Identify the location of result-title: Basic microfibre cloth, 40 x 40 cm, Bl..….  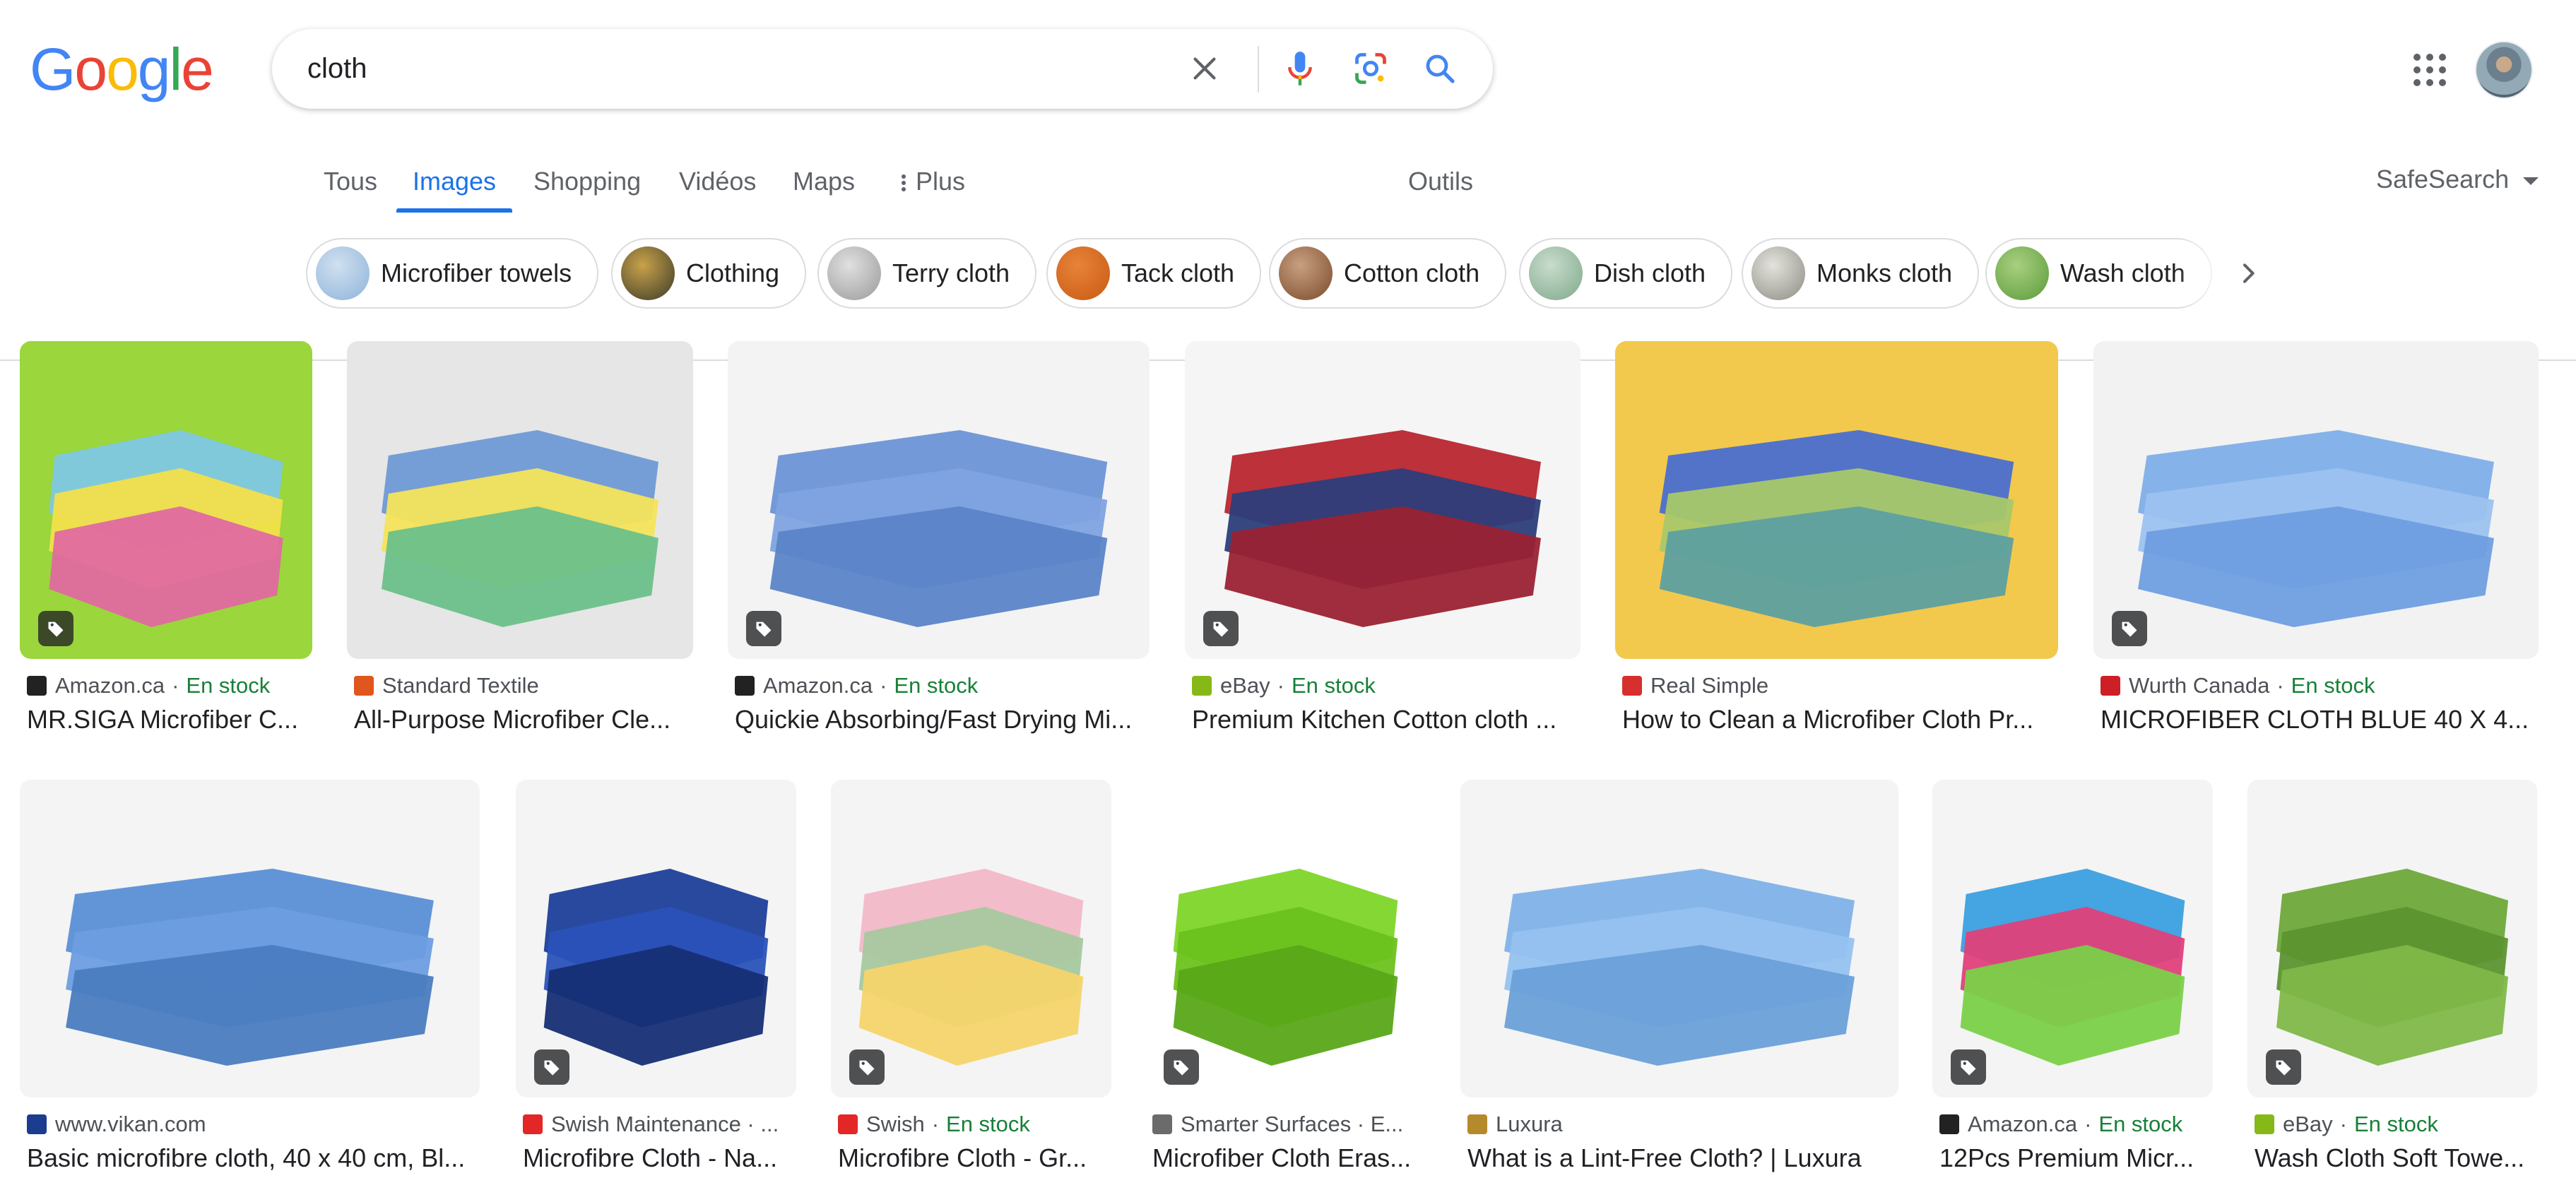
(255, 1158).